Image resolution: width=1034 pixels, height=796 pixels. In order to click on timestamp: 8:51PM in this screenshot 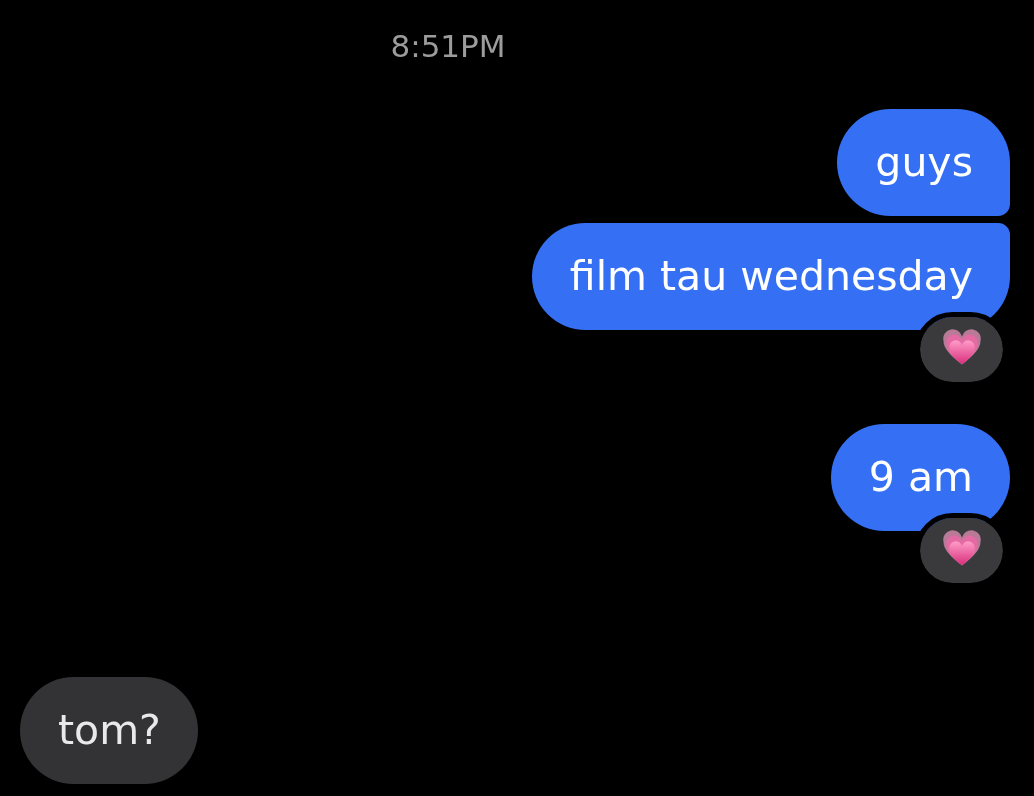, I will do `click(448, 46)`.